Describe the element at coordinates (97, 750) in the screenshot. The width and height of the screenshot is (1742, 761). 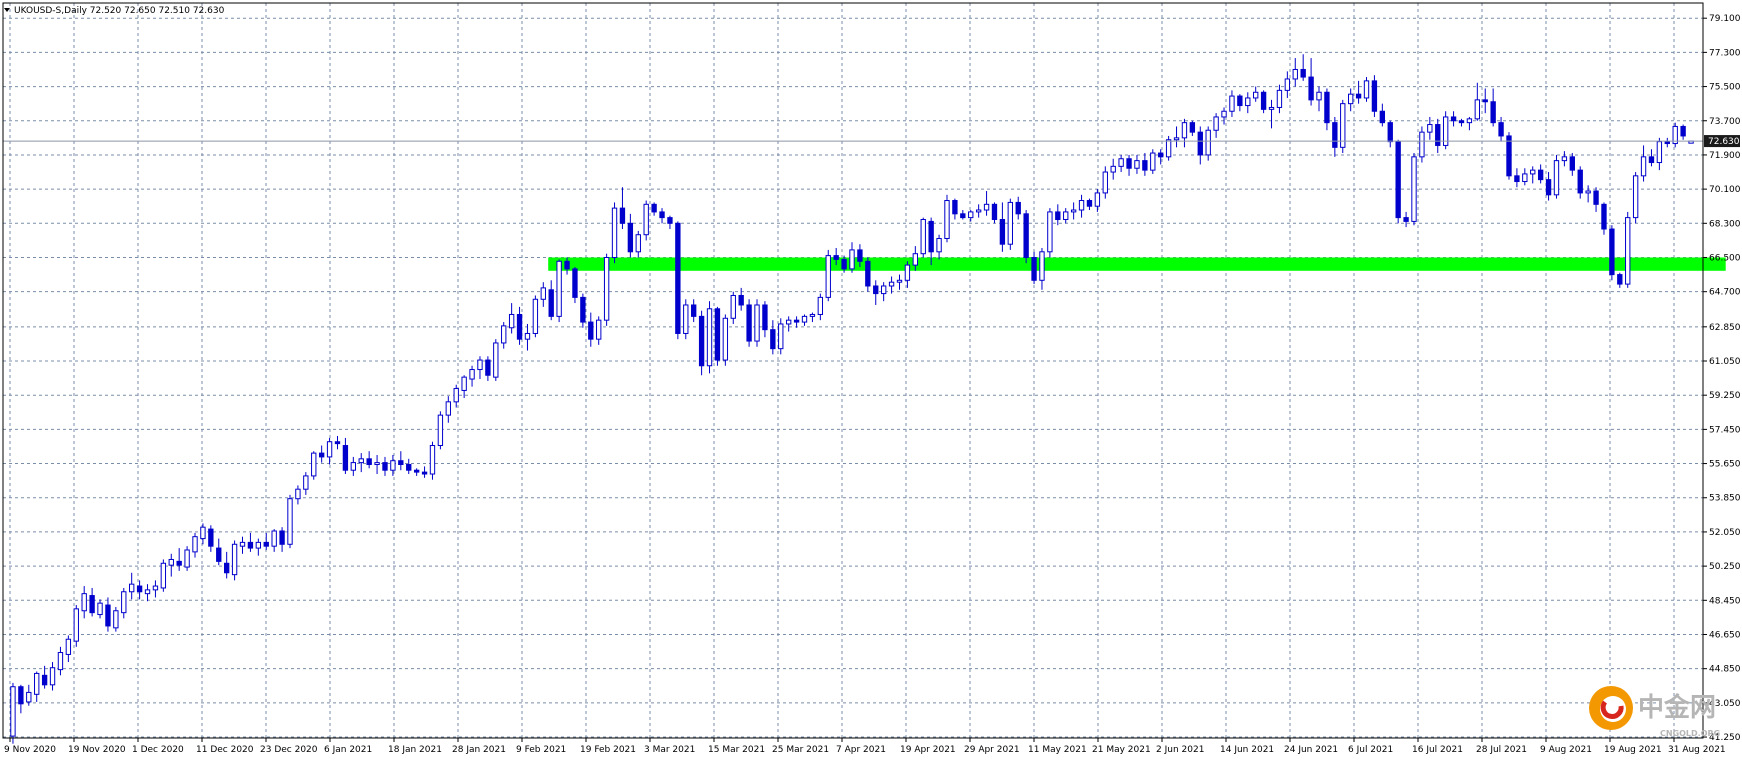
I see `x-tick-label: 19 Nov 2020` at that location.